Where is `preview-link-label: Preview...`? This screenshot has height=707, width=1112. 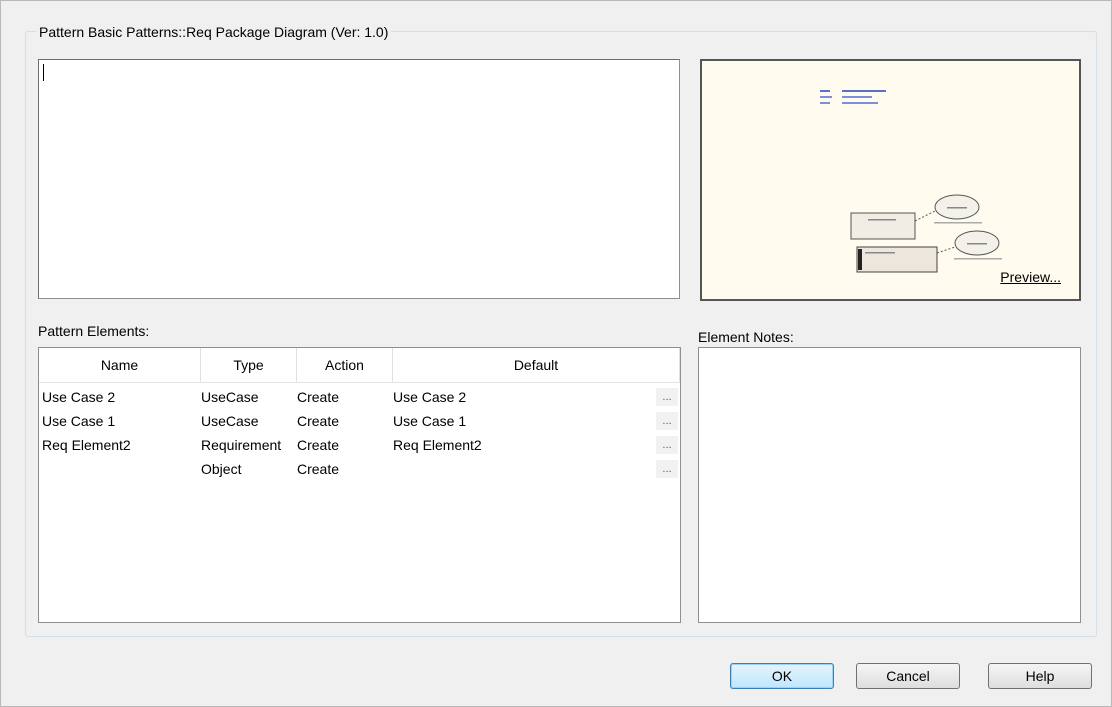 preview-link-label: Preview... is located at coordinates (1030, 277).